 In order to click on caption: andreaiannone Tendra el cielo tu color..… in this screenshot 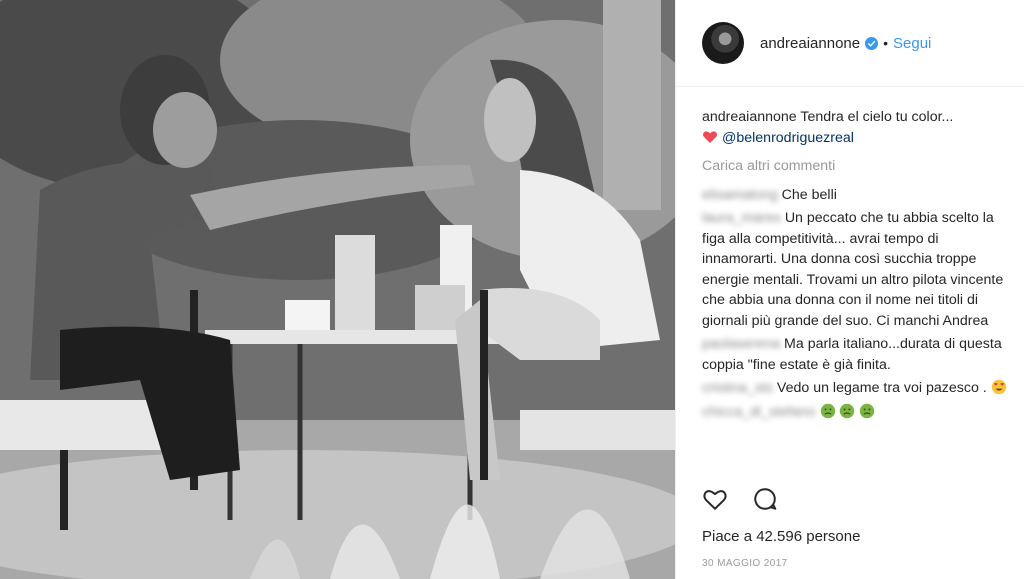, I will do `click(855, 127)`.